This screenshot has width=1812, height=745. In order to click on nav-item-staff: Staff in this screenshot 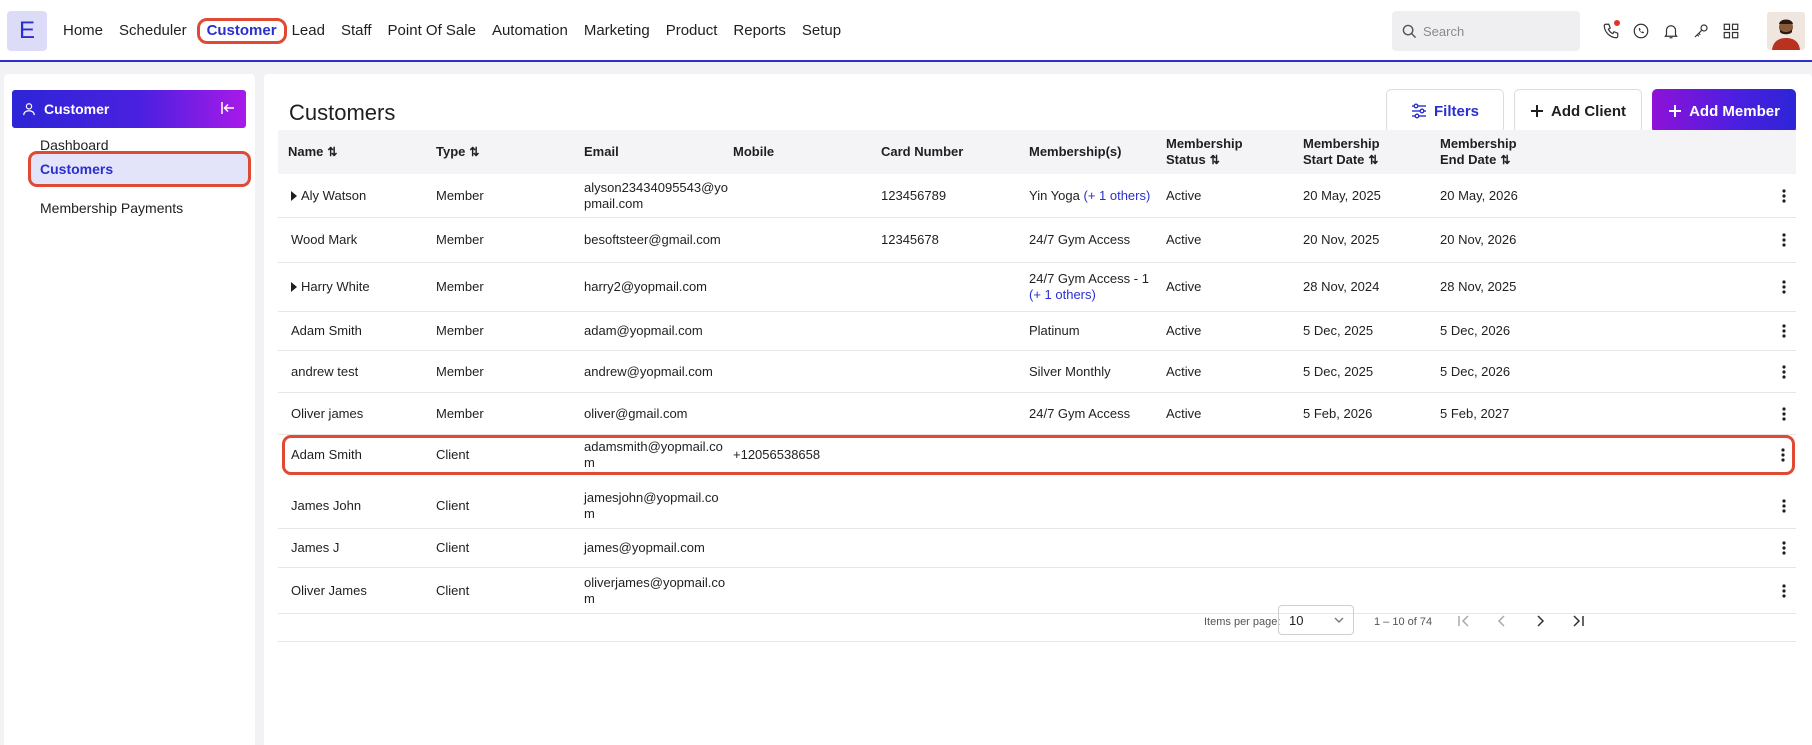, I will do `click(356, 31)`.